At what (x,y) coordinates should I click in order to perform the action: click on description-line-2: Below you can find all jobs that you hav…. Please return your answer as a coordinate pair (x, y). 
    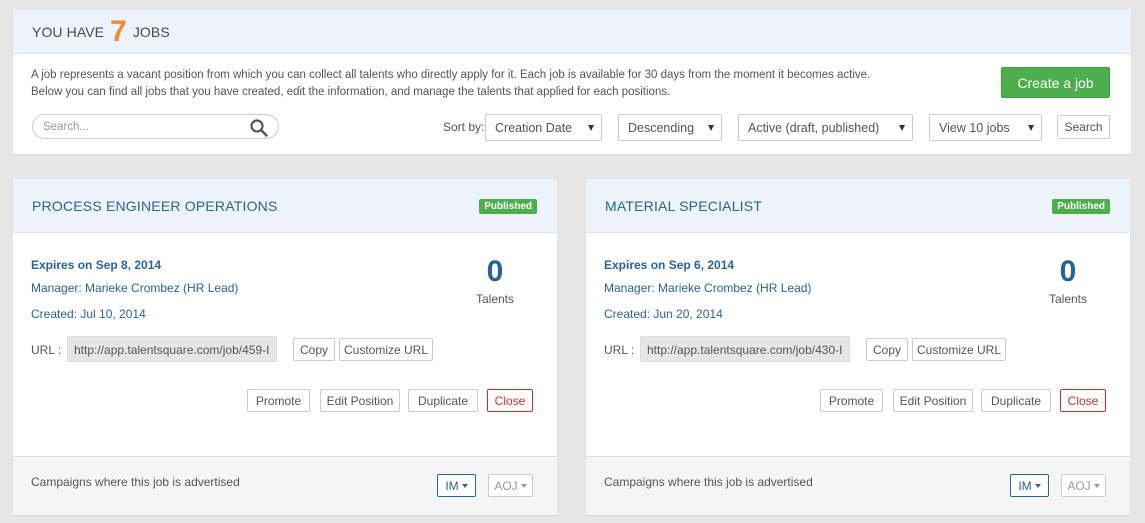
    Looking at the image, I should click on (351, 92).